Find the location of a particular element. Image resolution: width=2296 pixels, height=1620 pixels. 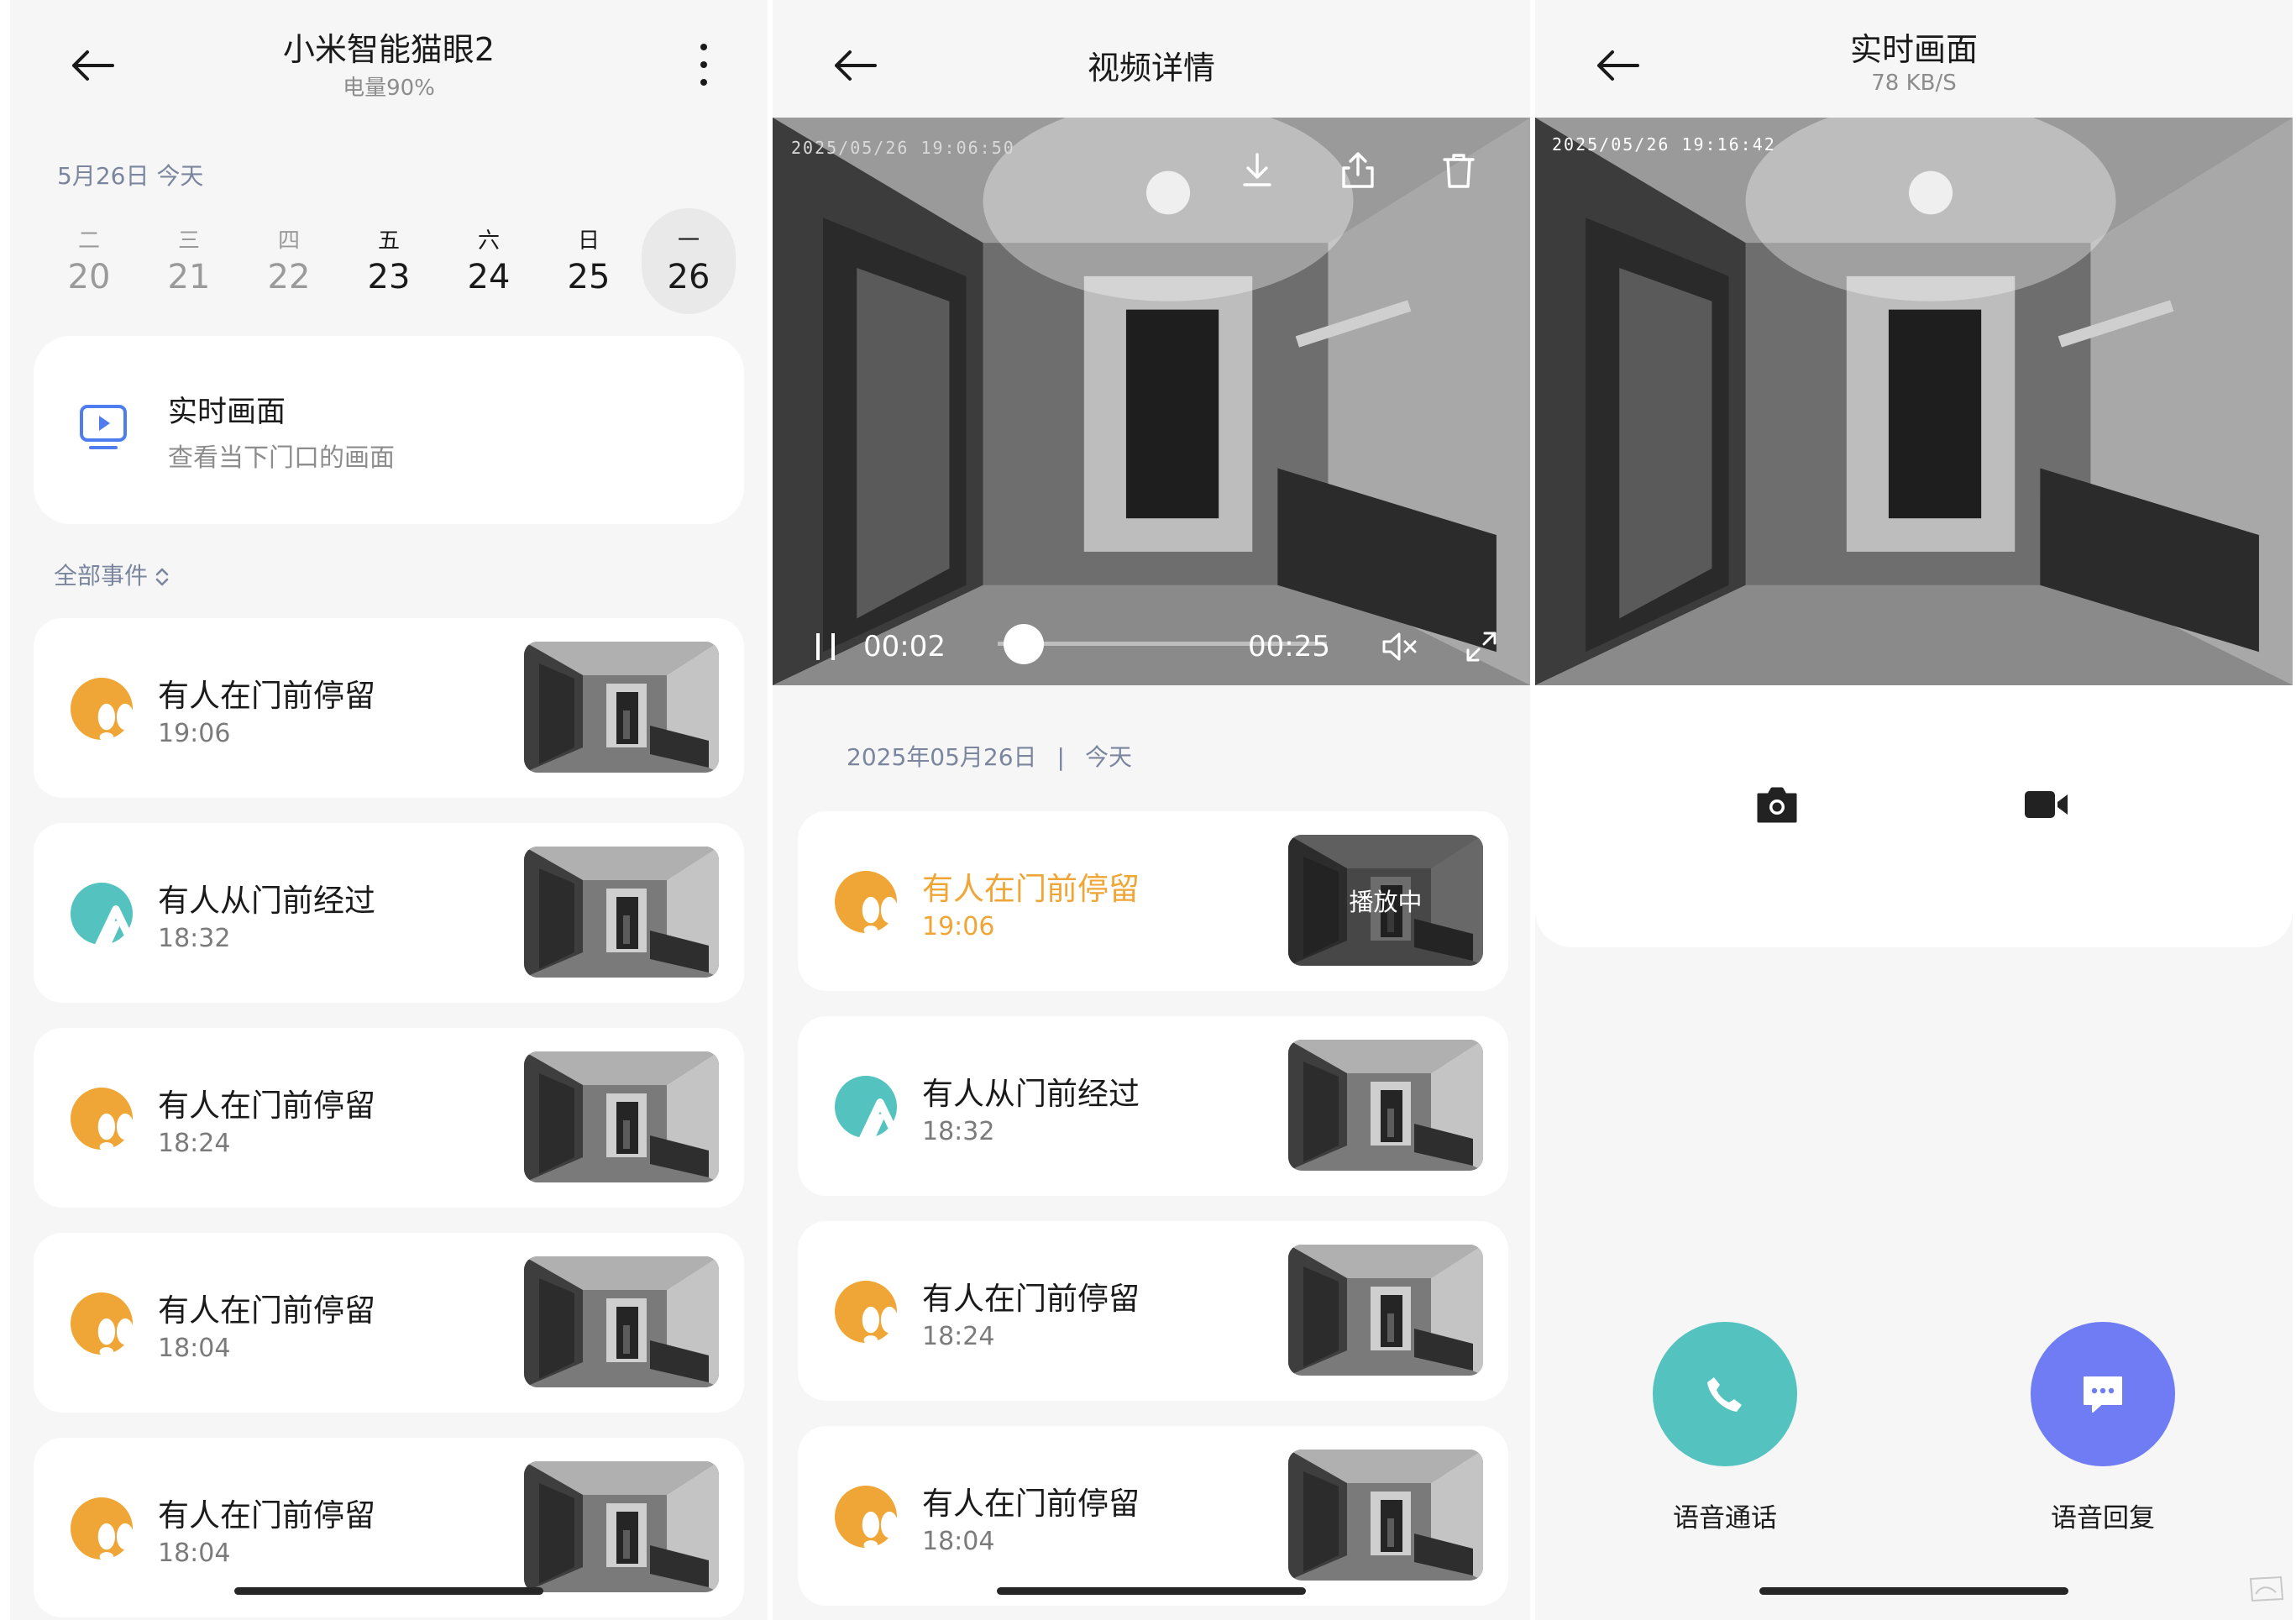

voice-reply-label: 语音回复 is located at coordinates (2103, 1518).